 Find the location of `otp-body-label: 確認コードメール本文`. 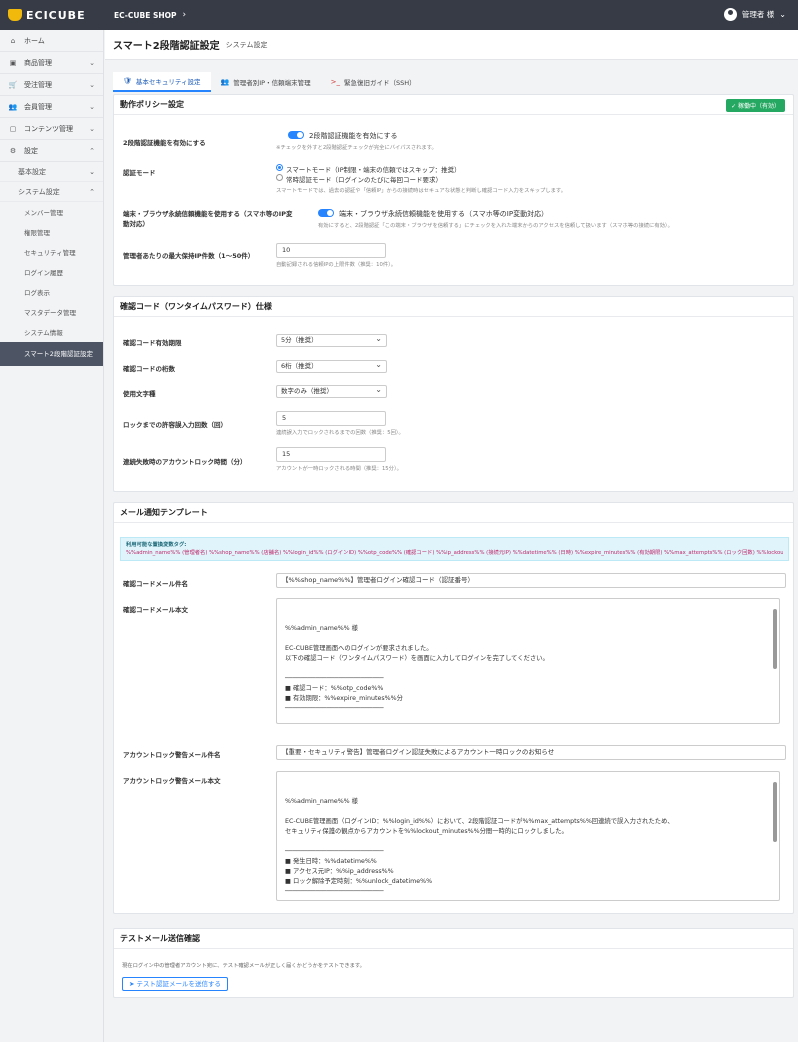

otp-body-label: 確認コードメール本文 is located at coordinates (155, 610).